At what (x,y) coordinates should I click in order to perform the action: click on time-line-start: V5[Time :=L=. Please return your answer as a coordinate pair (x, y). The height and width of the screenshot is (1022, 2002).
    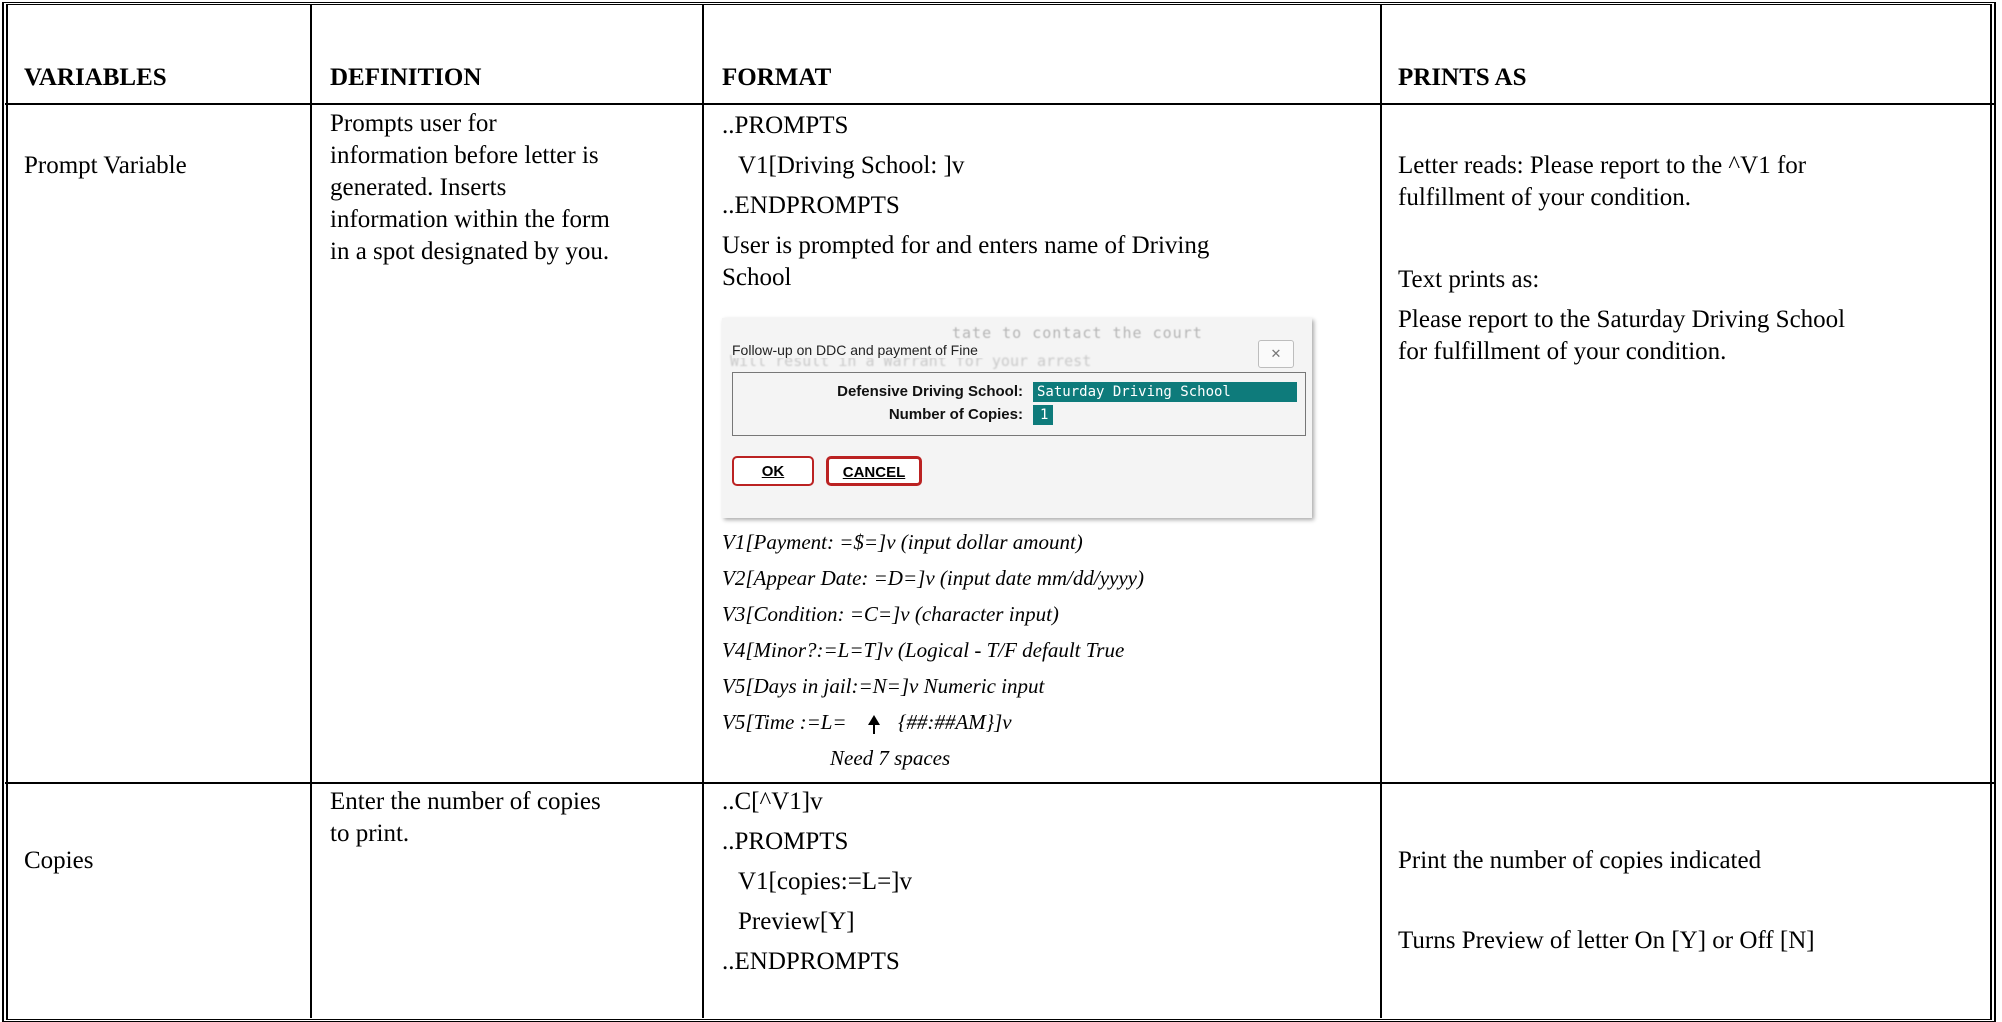
    Looking at the image, I should click on (784, 722).